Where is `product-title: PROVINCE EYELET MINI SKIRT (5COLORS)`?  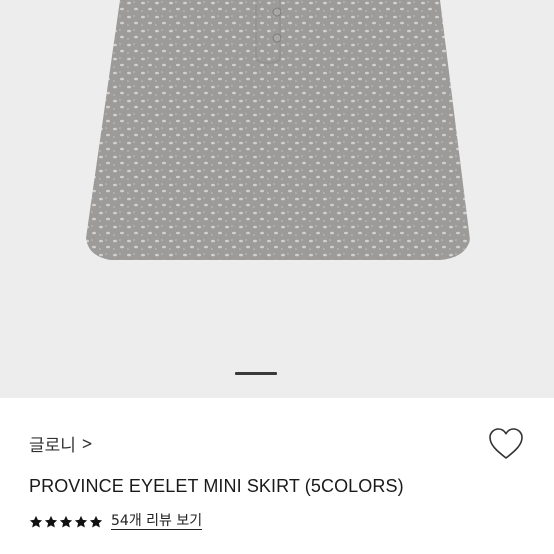 product-title: PROVINCE EYELET MINI SKIRT (5COLORS) is located at coordinates (216, 486).